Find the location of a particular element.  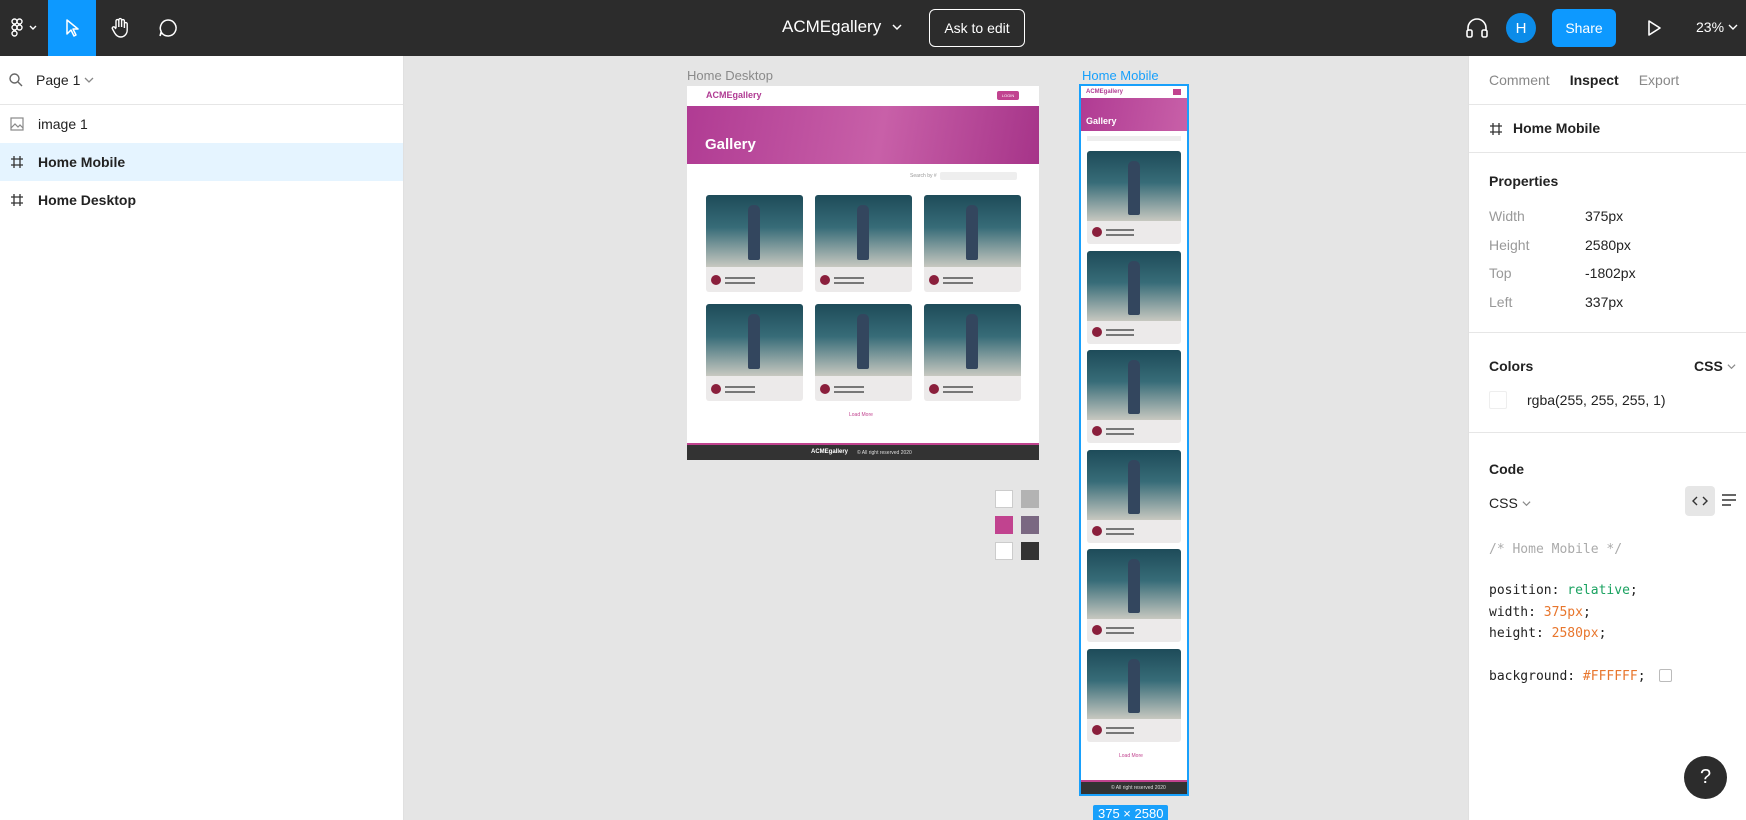

figma-logo-icon is located at coordinates (24, 27).